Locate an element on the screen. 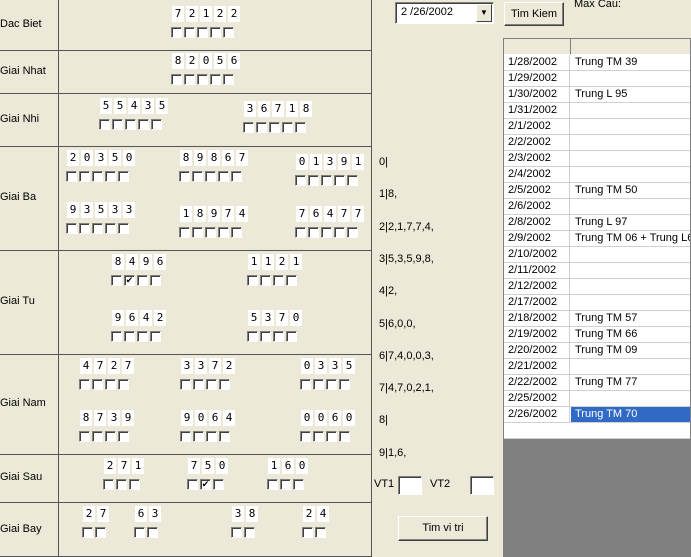  list-item: 2/4/2002 is located at coordinates (597, 175).